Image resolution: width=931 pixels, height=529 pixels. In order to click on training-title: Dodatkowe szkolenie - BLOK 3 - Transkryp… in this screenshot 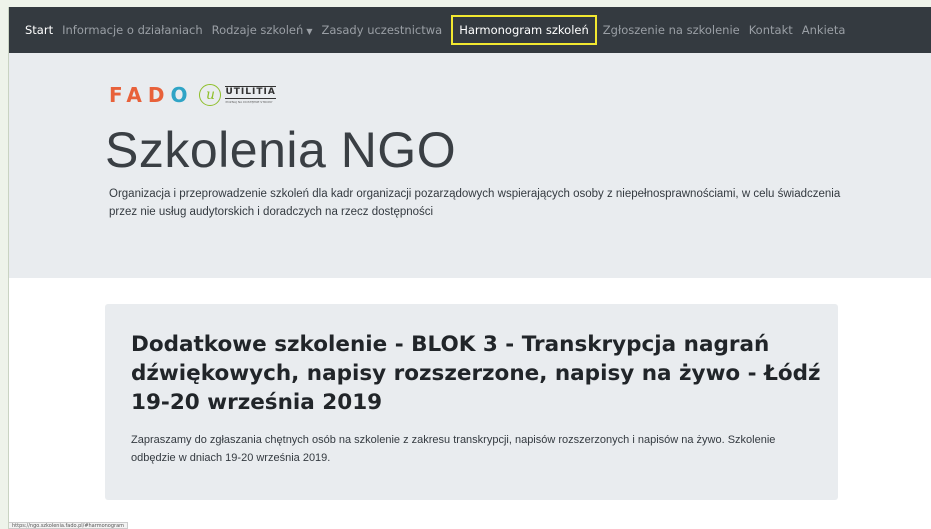, I will do `click(476, 373)`.